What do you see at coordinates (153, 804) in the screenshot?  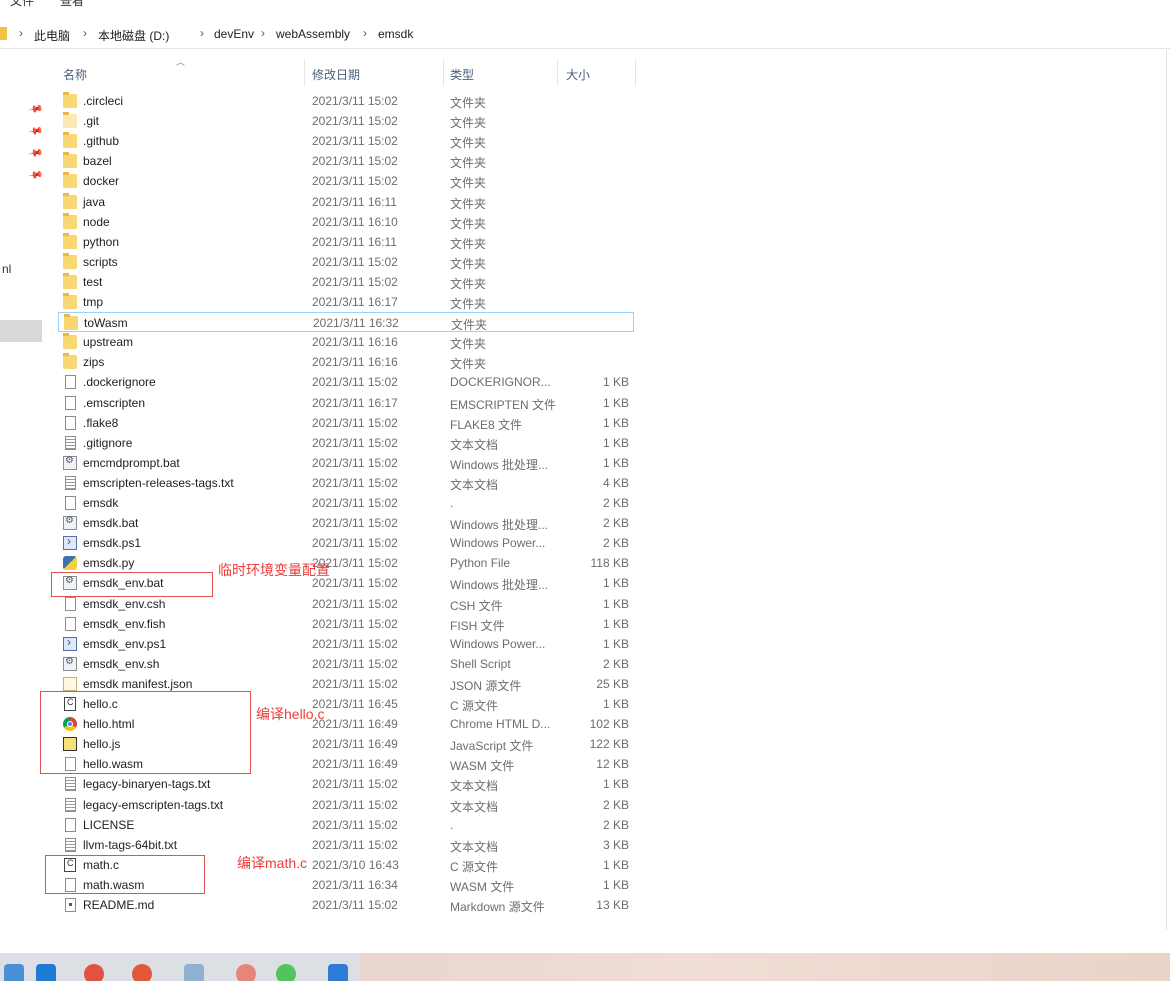 I see `file-name: legacy-emscripten-tags.txt` at bounding box center [153, 804].